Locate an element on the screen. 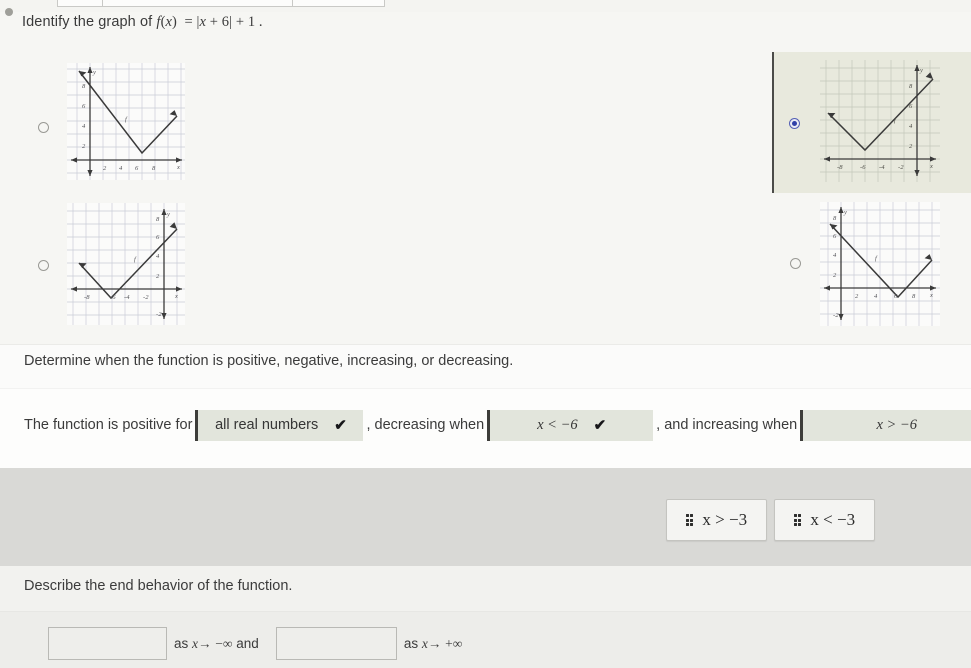 This screenshot has width=971, height=668. tile-x-greater-neg3: x > −3 is located at coordinates (716, 520).